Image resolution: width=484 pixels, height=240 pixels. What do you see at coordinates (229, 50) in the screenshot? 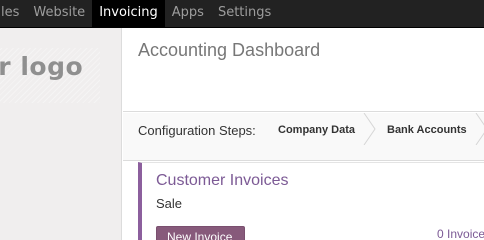
I see `page-title: Accounting Dashboard` at bounding box center [229, 50].